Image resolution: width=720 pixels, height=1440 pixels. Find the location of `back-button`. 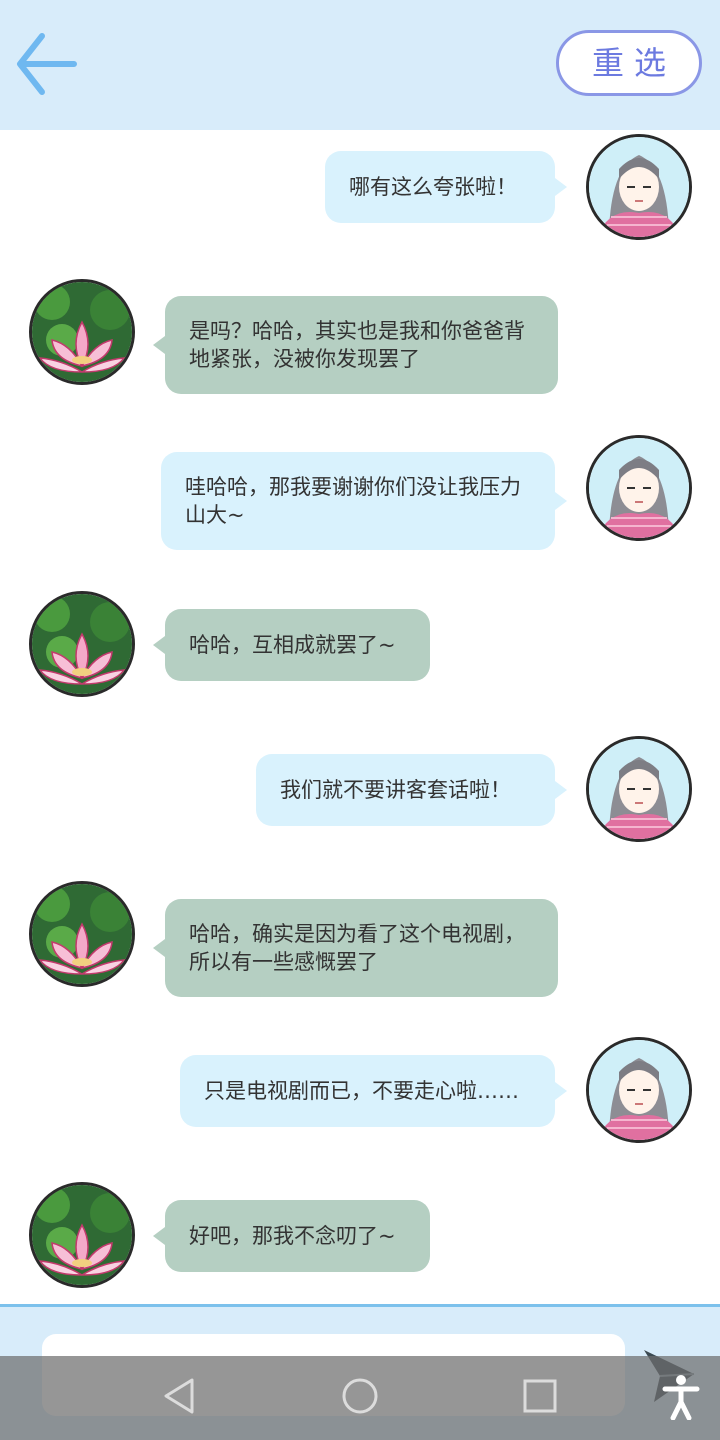

back-button is located at coordinates (47, 64).